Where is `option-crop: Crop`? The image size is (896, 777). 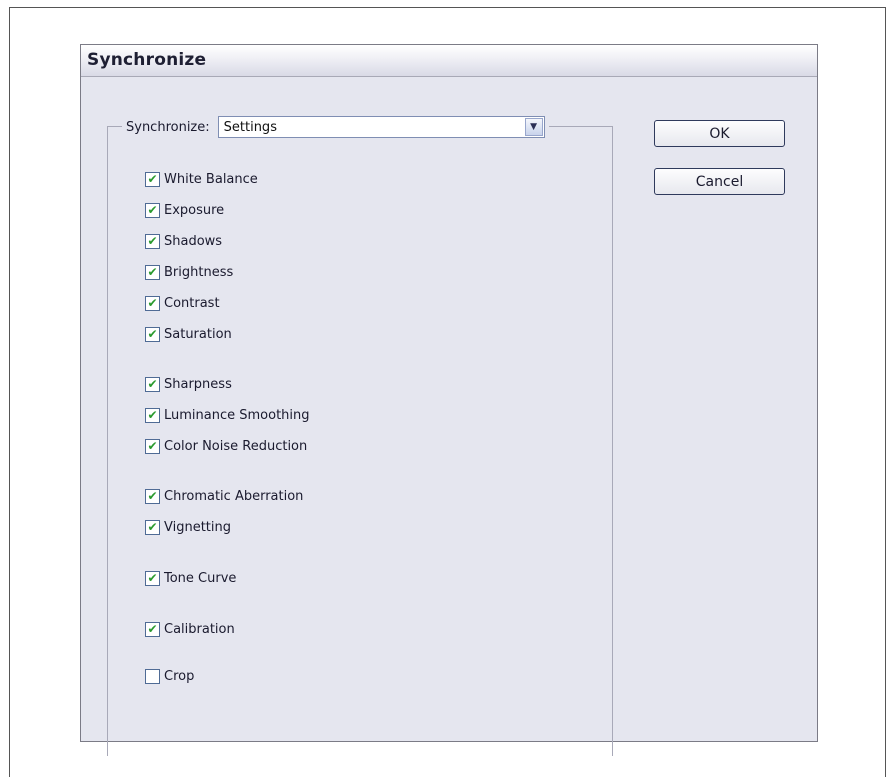
option-crop: Crop is located at coordinates (169, 676).